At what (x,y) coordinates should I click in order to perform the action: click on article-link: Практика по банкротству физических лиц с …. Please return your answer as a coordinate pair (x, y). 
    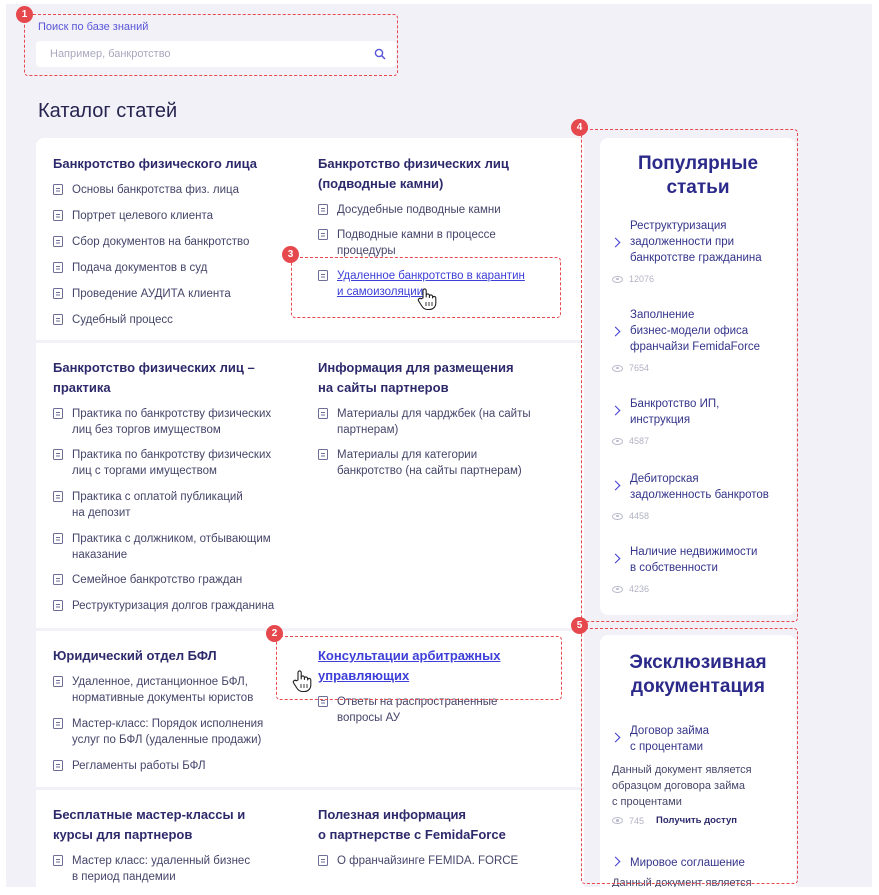
    Looking at the image, I should click on (162, 463).